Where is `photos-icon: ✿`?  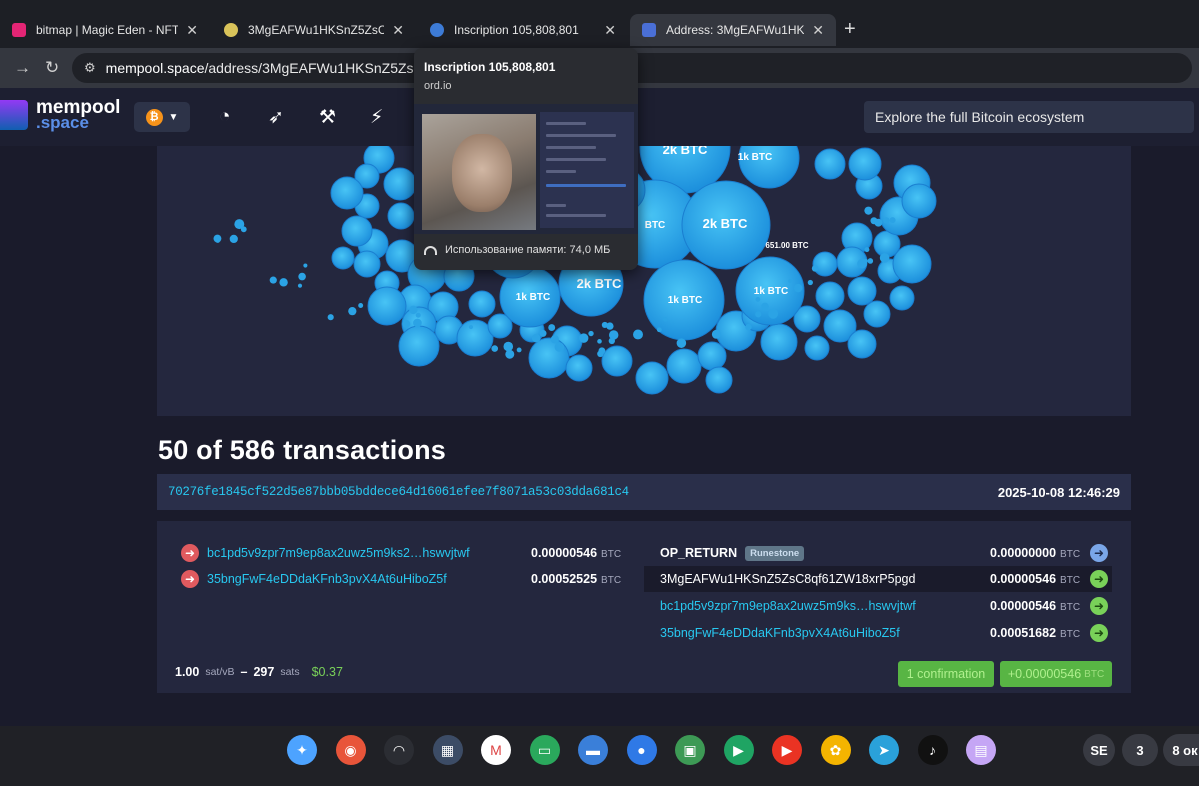
photos-icon: ✿ is located at coordinates (835, 750).